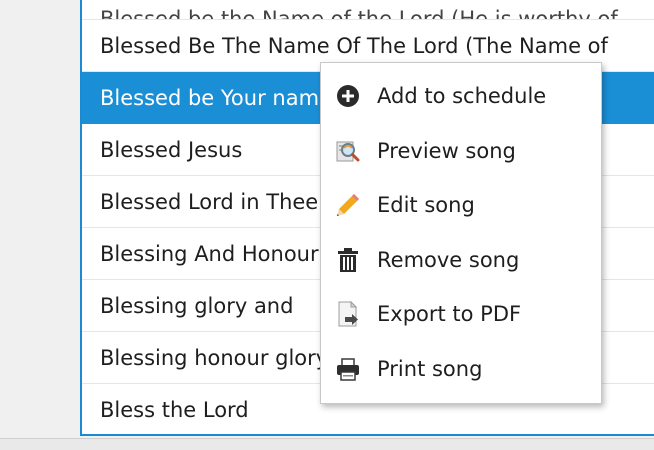  I want to click on preview-magnifier-icon, so click(348, 151).